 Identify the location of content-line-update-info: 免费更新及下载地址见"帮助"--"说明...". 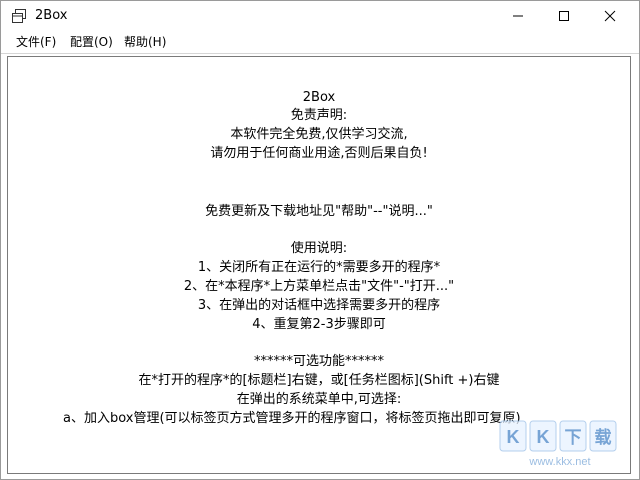
(319, 211).